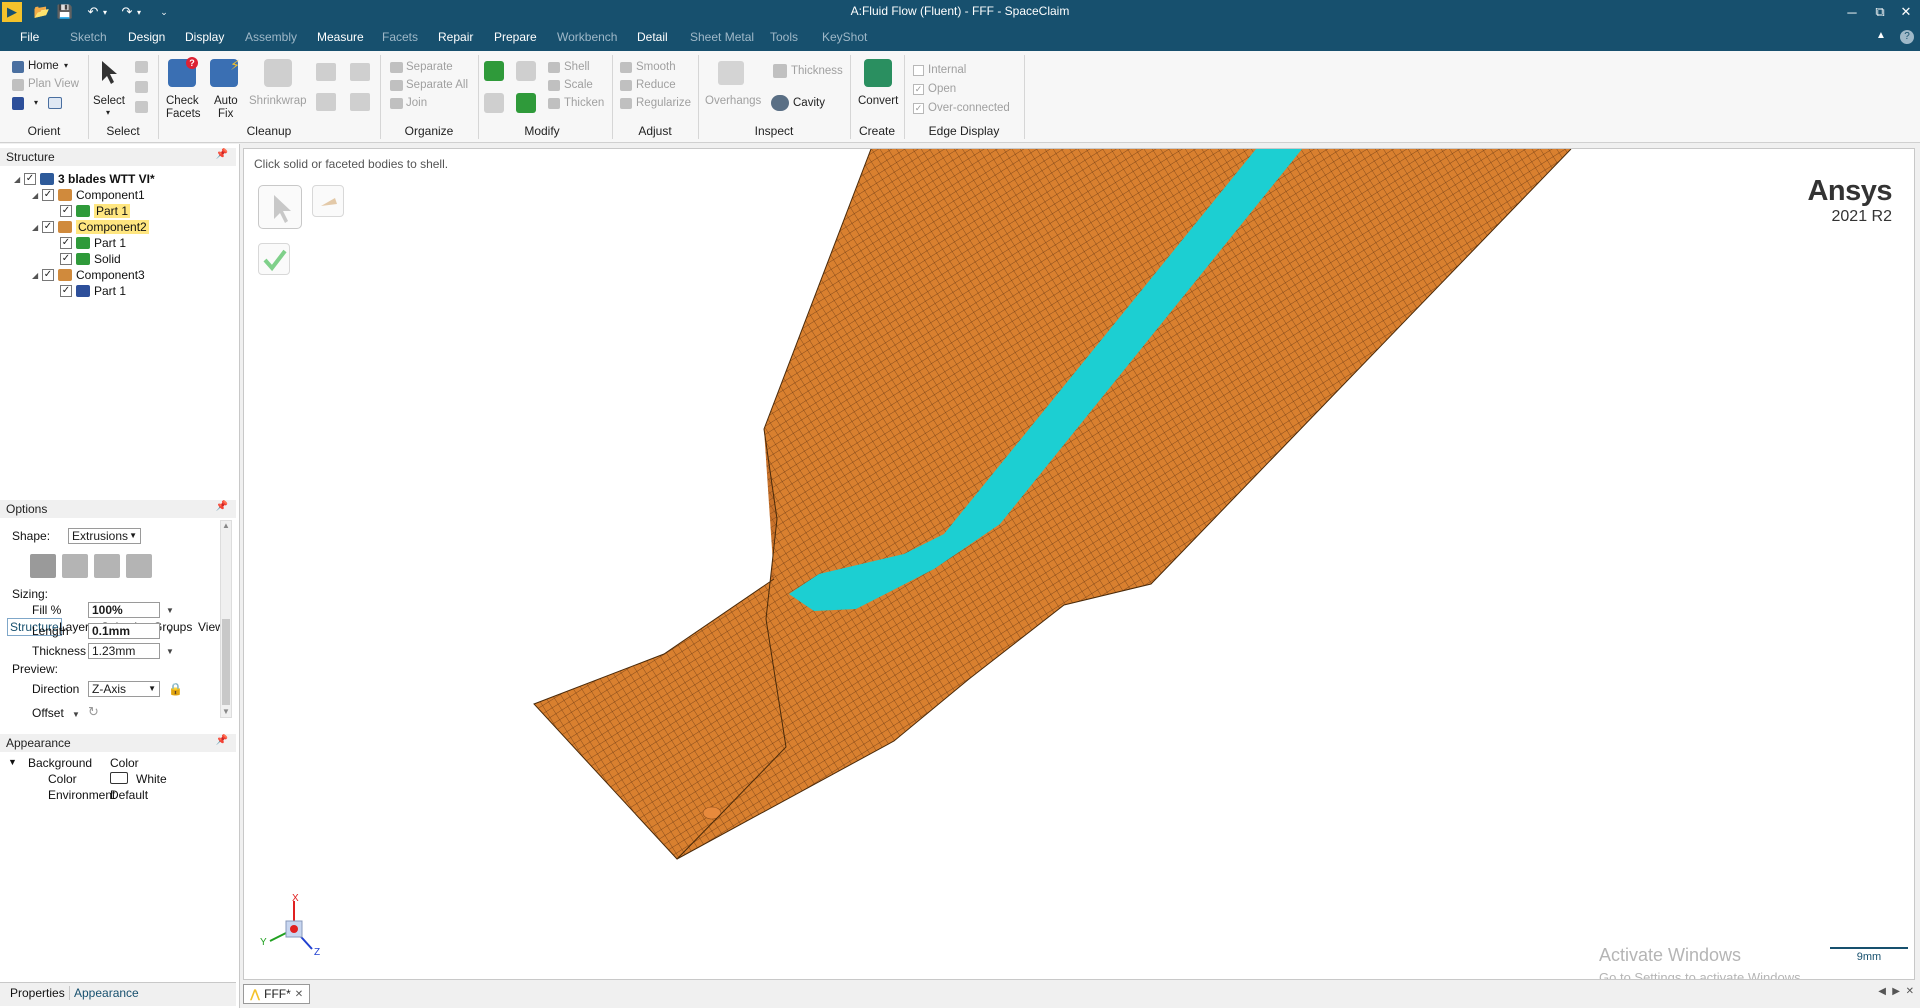 This screenshot has width=1920, height=1008. What do you see at coordinates (1882, 991) in the screenshot?
I see `tab-scroll-left-icon: ◀` at bounding box center [1882, 991].